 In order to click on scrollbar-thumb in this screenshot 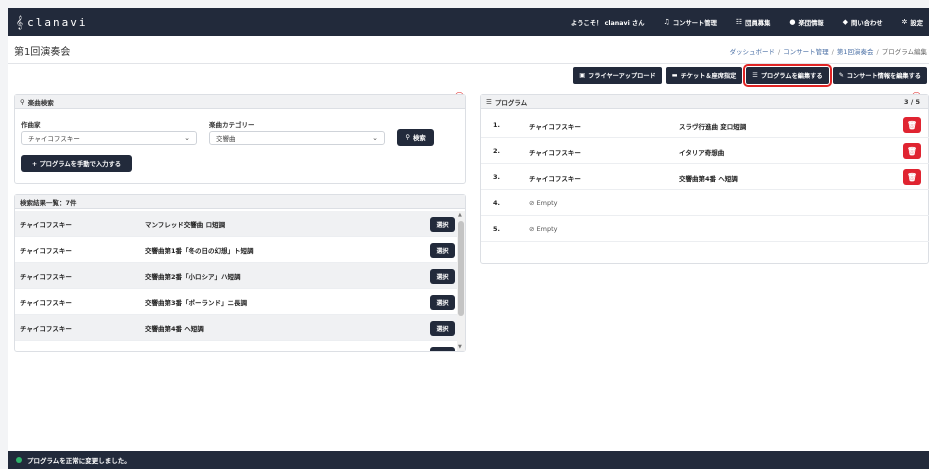, I will do `click(461, 268)`.